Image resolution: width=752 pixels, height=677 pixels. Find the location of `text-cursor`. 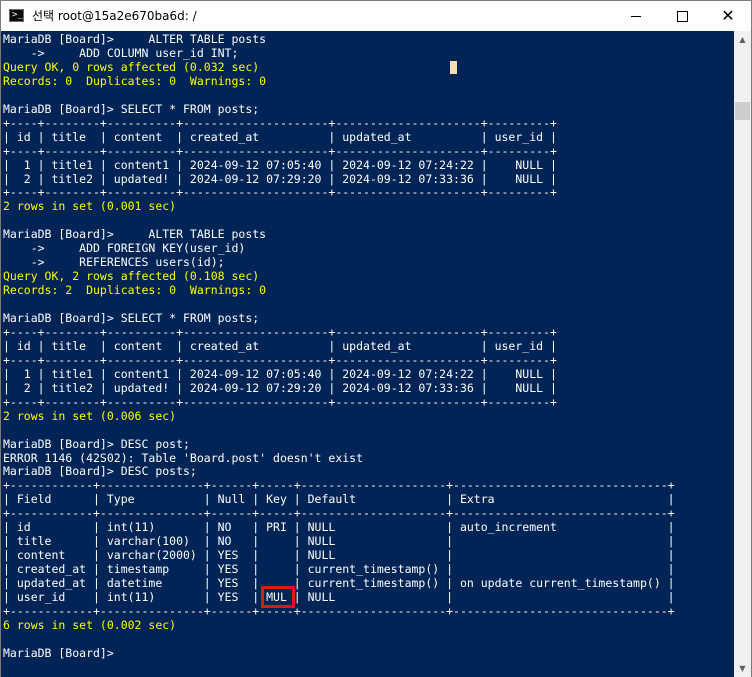

text-cursor is located at coordinates (453, 67).